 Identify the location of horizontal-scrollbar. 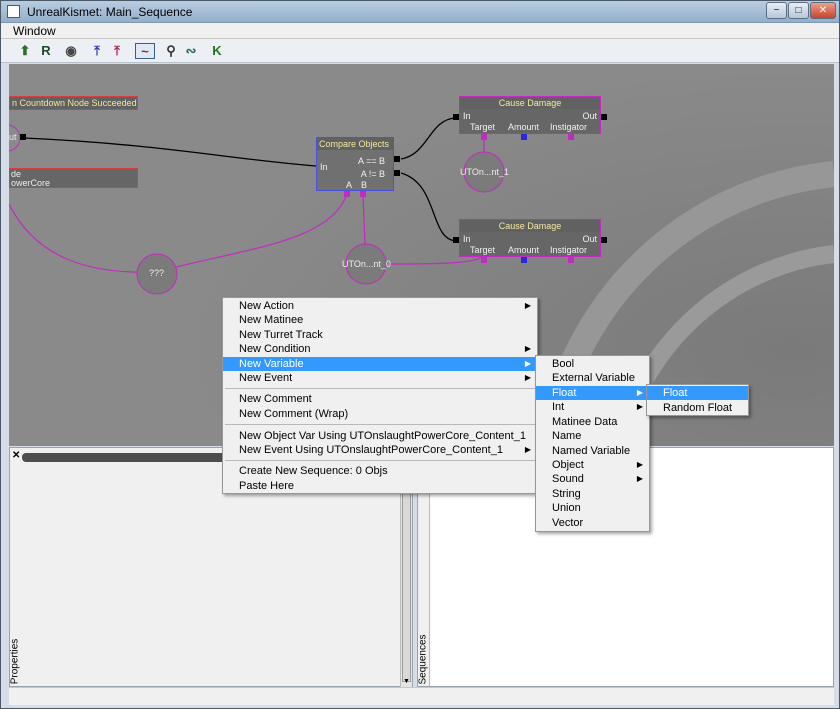
(125, 457).